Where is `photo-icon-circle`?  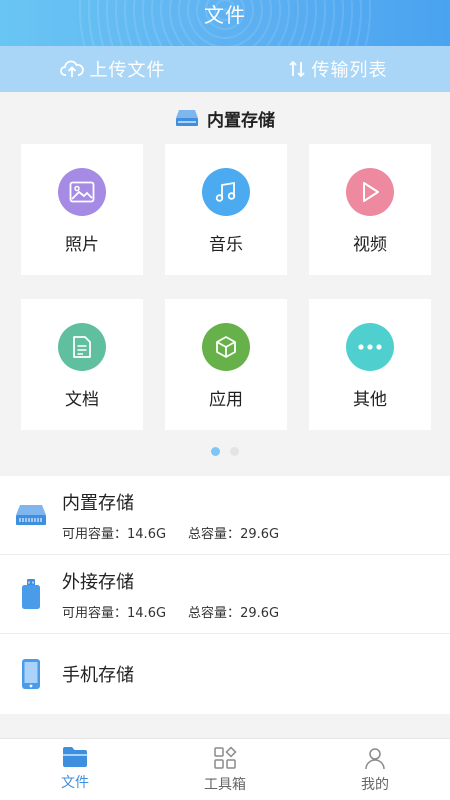 photo-icon-circle is located at coordinates (82, 192).